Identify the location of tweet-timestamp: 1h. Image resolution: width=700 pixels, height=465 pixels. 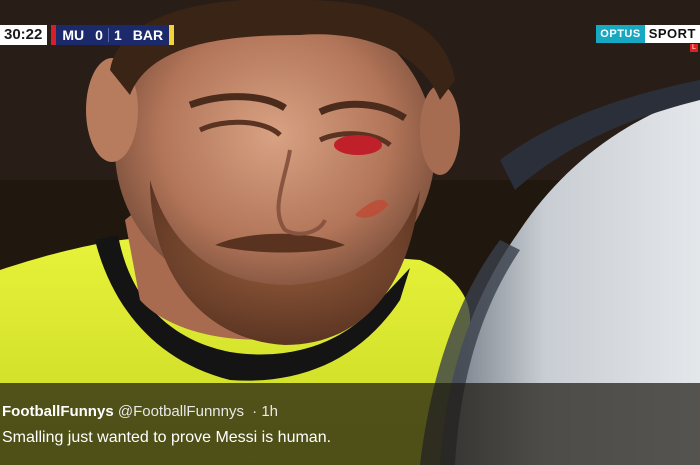
(269, 411).